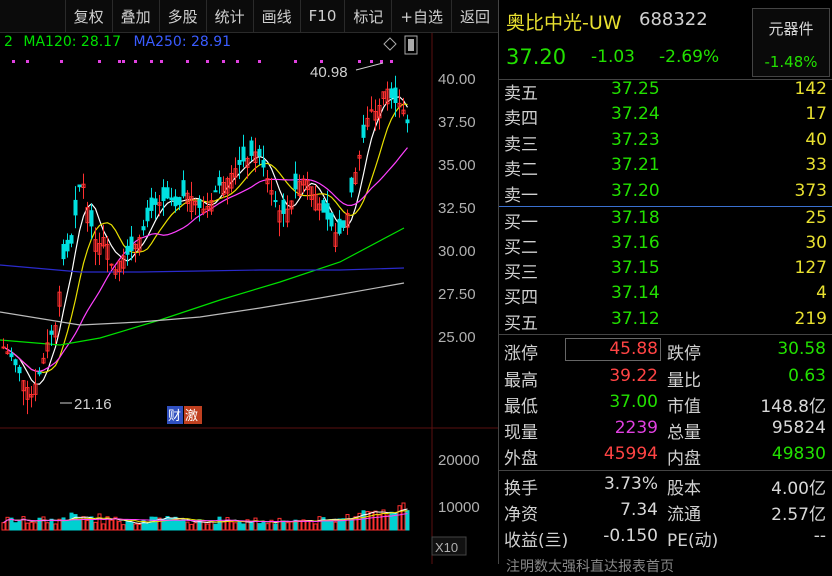  Describe the element at coordinates (457, 79) in the screenshot. I see `price-tick: 40.00` at that location.